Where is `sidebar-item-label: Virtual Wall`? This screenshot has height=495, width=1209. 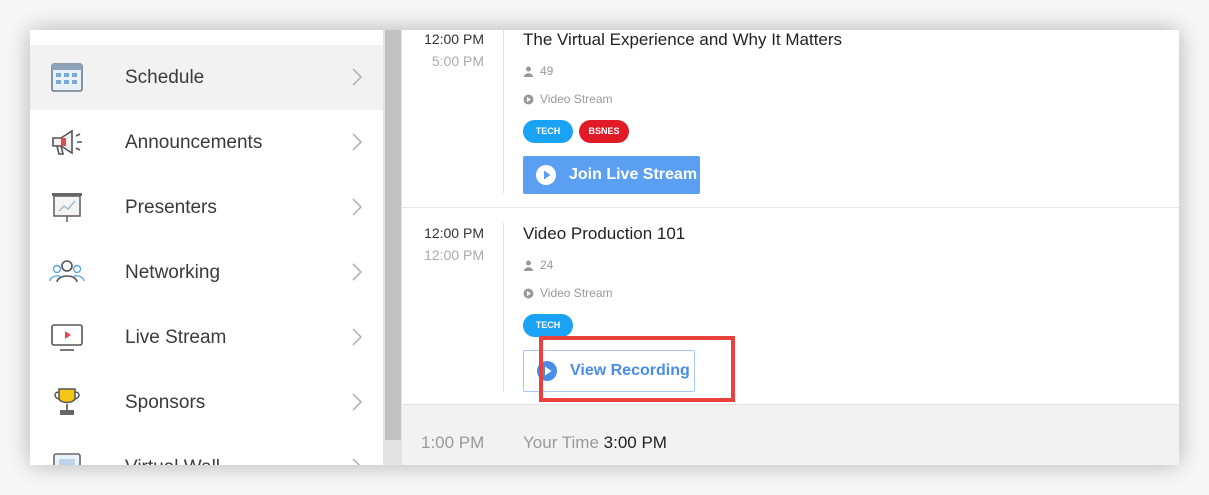 sidebar-item-label: Virtual Wall is located at coordinates (172, 461).